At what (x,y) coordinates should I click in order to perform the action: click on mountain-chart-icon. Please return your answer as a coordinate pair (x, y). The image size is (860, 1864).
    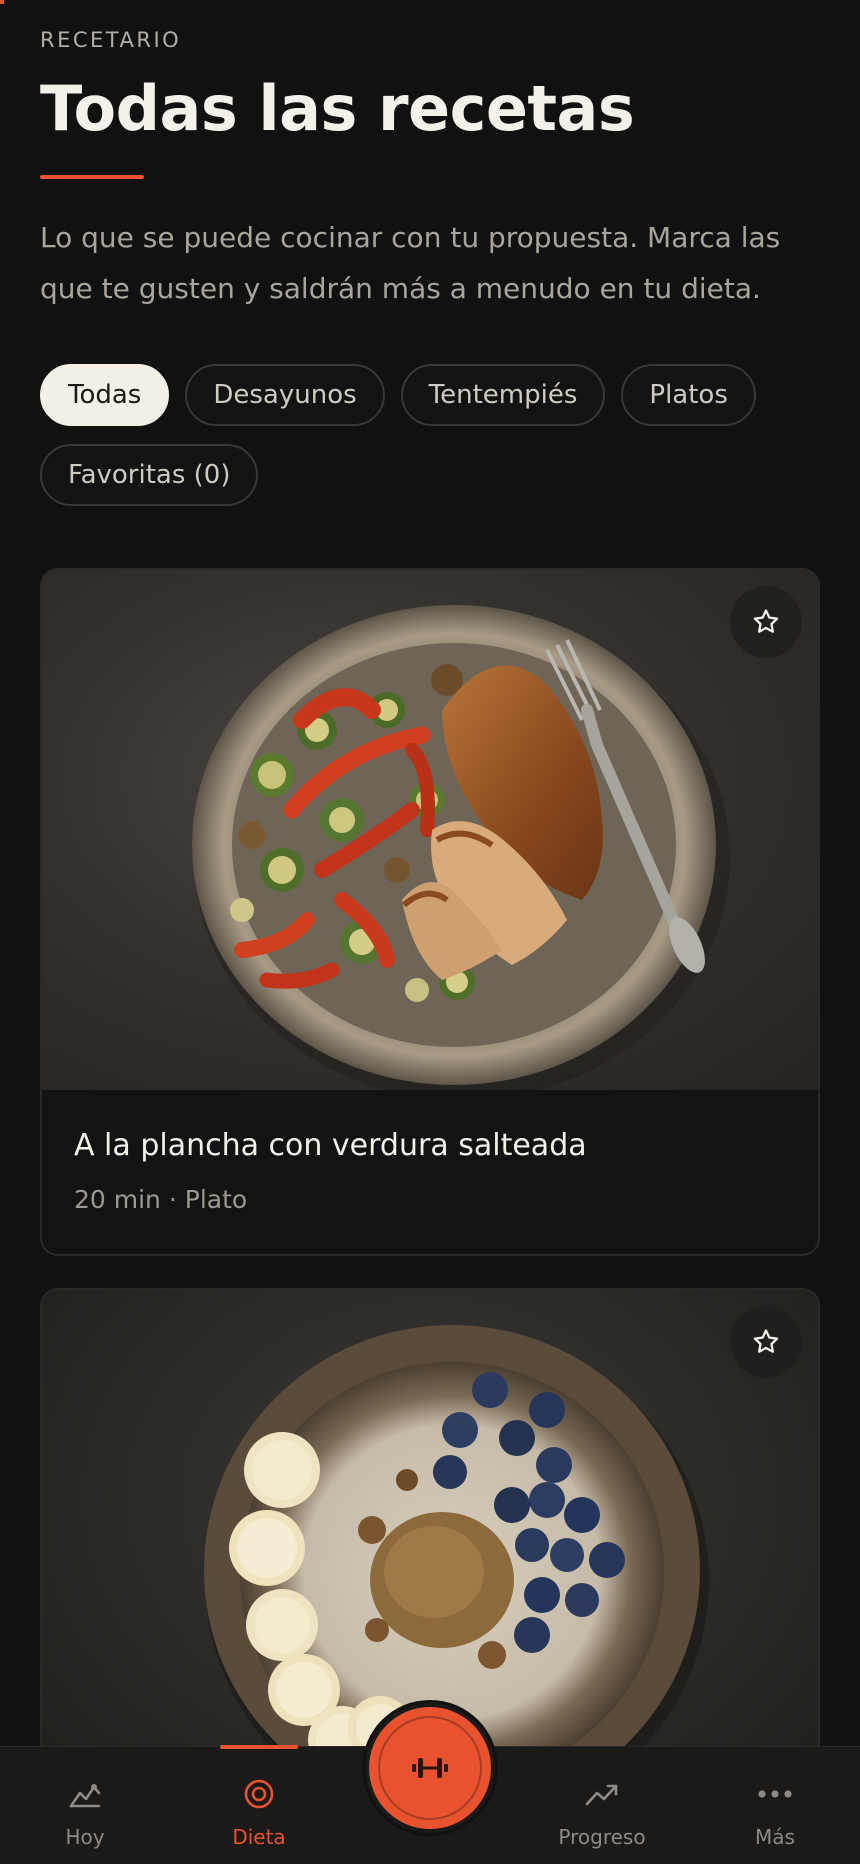
    Looking at the image, I should click on (85, 1794).